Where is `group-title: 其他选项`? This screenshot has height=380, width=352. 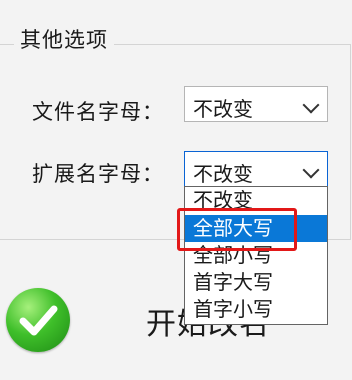 group-title: 其他选项 is located at coordinates (64, 39).